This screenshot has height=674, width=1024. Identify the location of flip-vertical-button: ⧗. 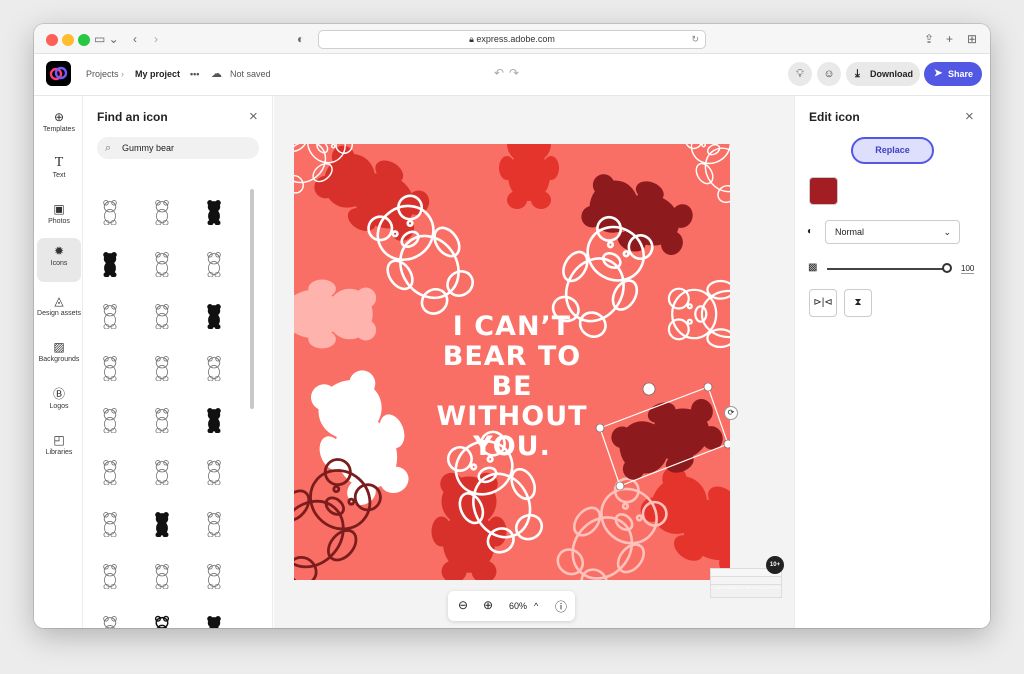
(858, 303).